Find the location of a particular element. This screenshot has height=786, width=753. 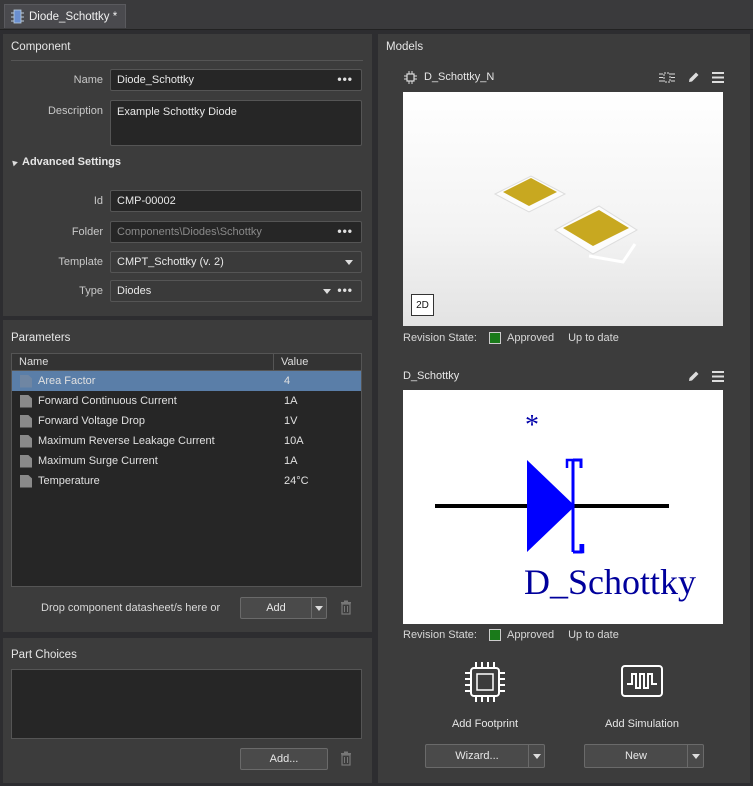

add-simulation-icon is located at coordinates (642, 681).